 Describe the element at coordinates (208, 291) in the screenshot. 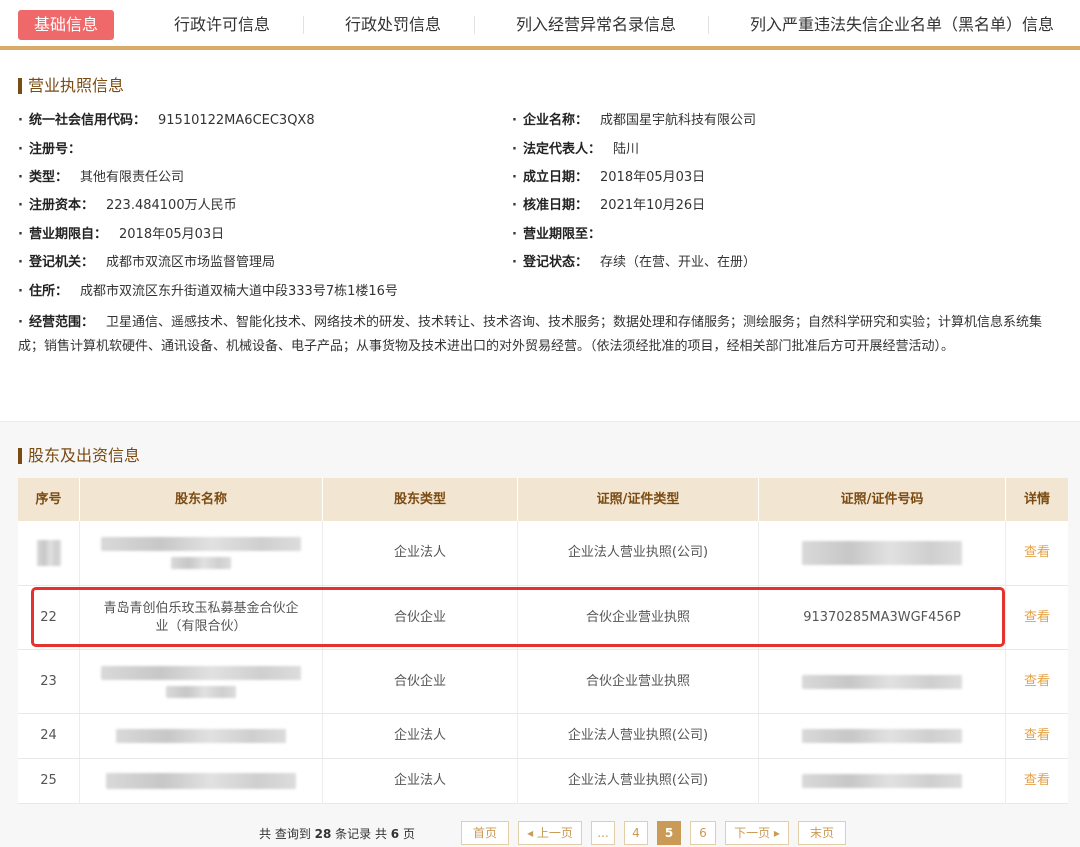

I see `address-field: · 住所： 成都市双流区东升街道双楠大道中段333号7栋1楼16号` at that location.